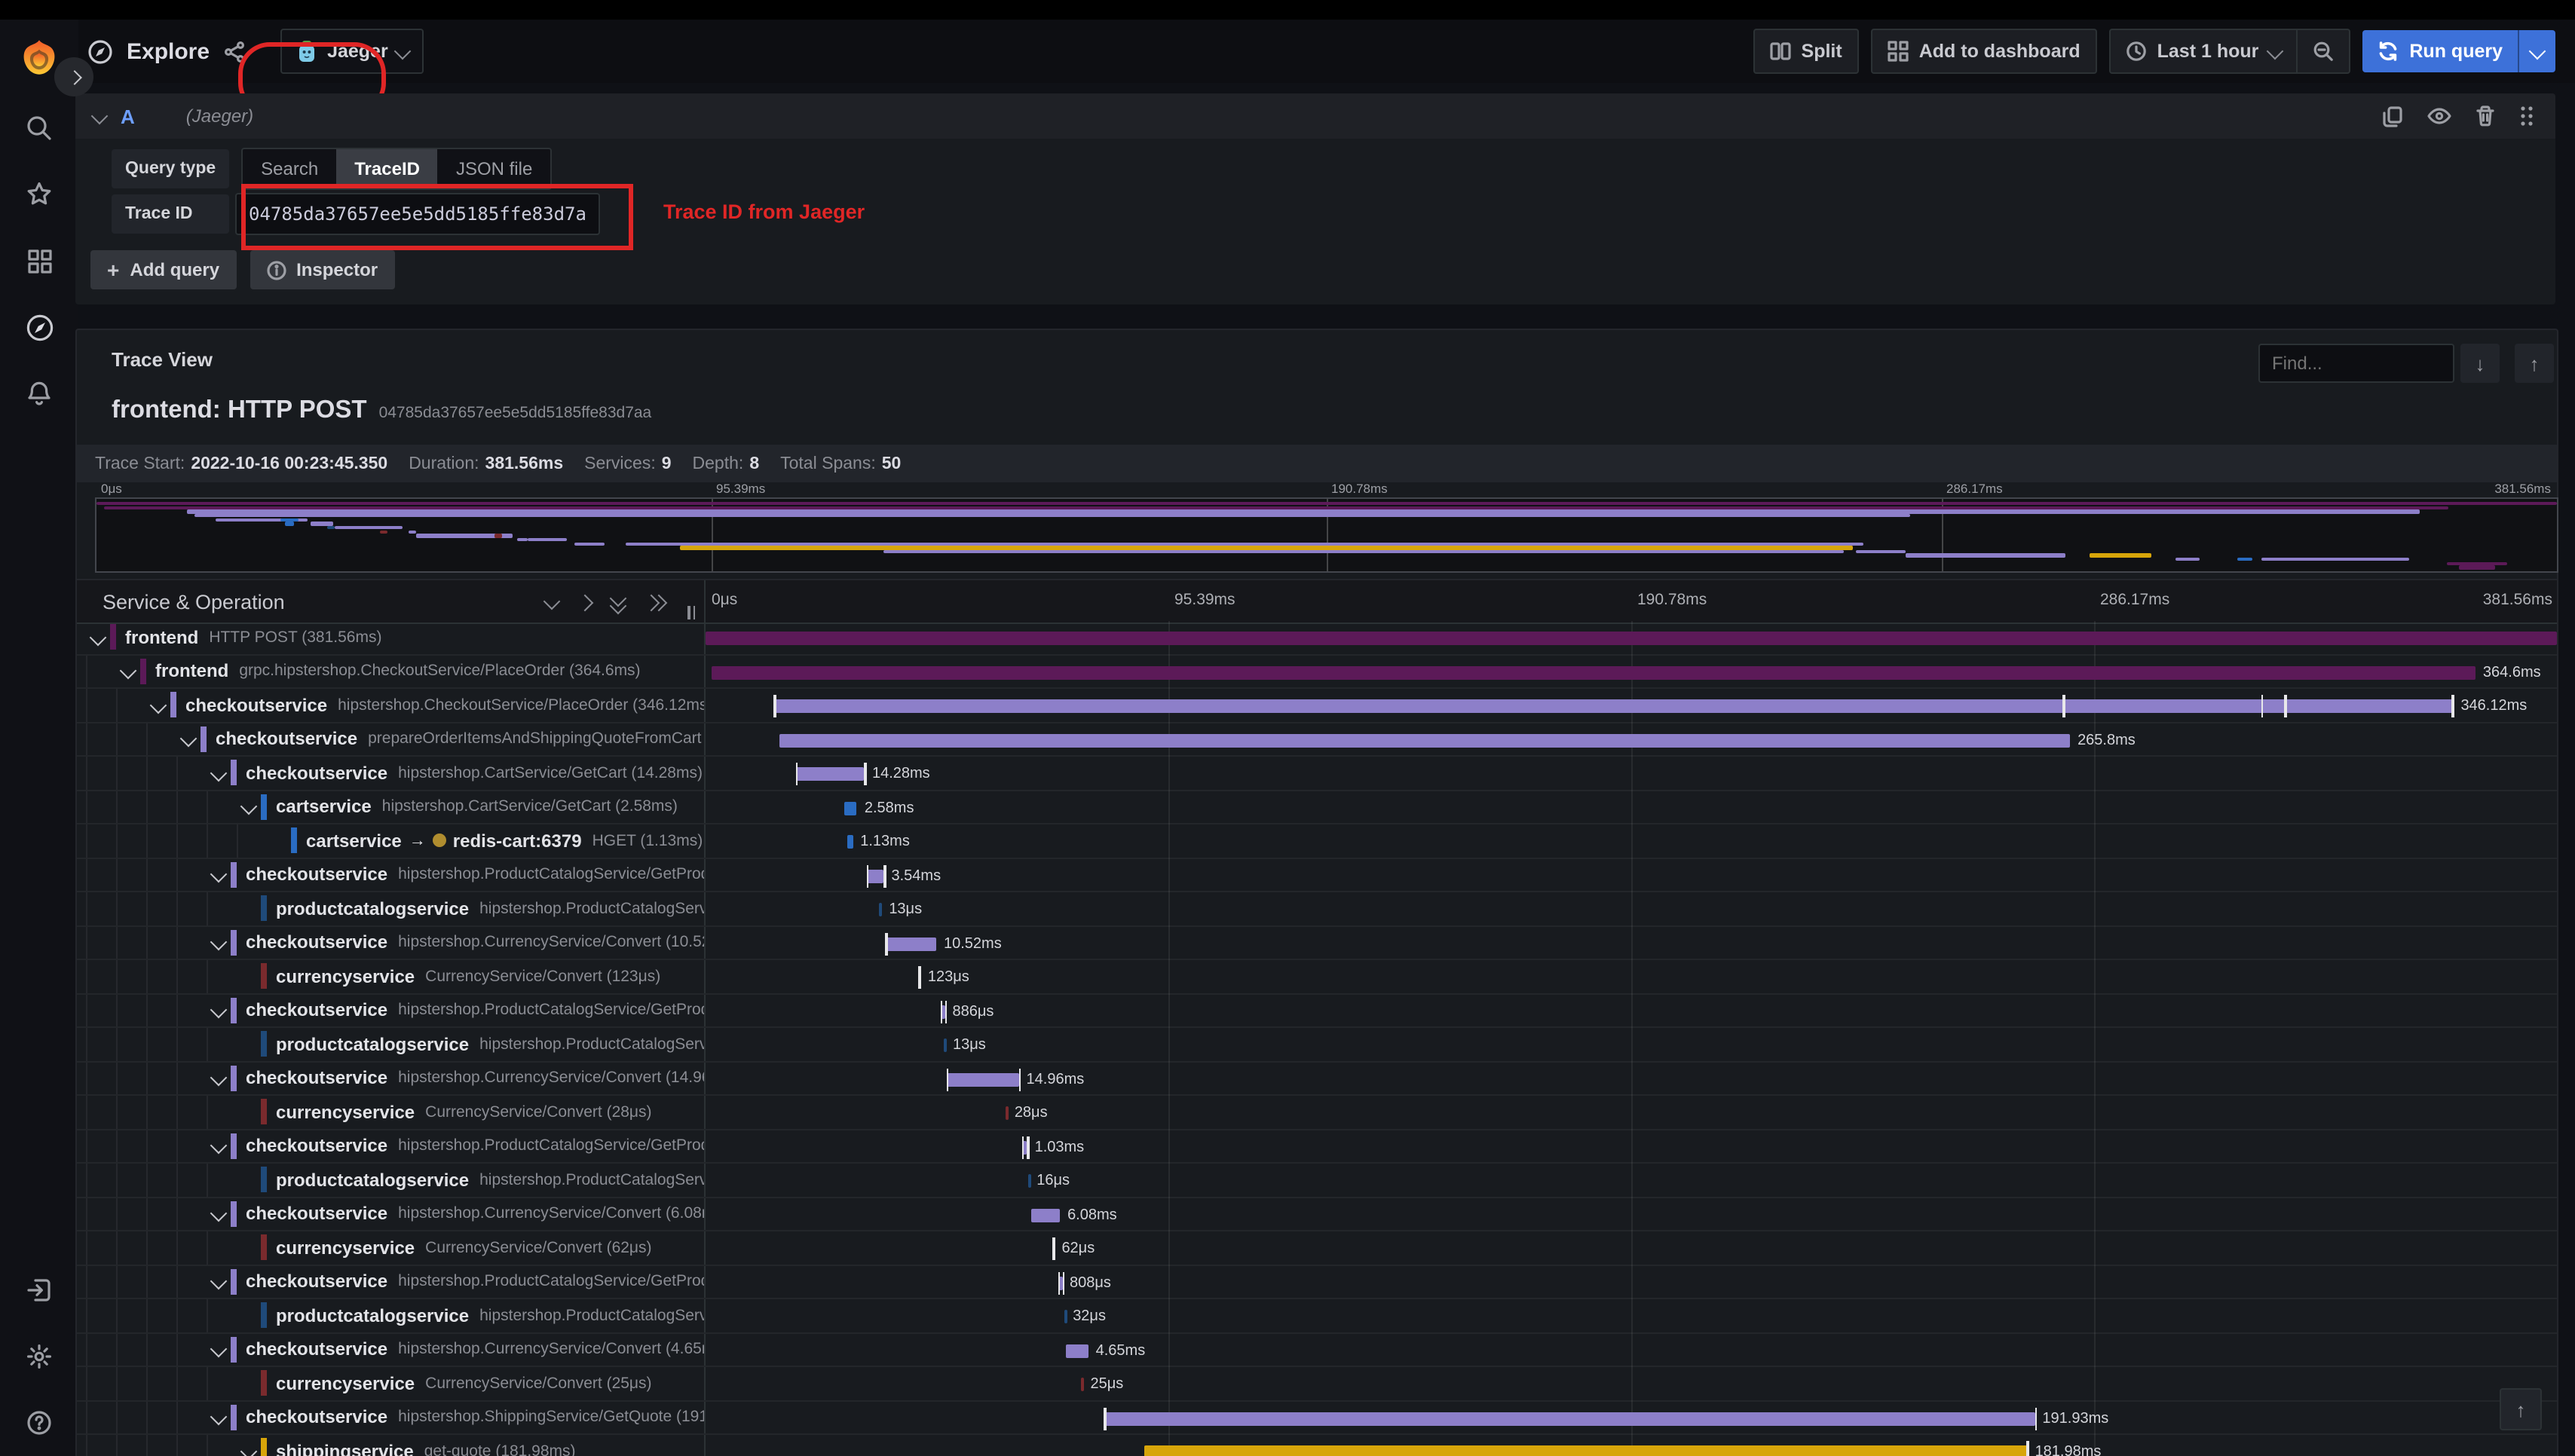 The width and height of the screenshot is (2575, 1456). Describe the element at coordinates (2521, 1409) in the screenshot. I see `scroll-to-top-button: ↑` at that location.